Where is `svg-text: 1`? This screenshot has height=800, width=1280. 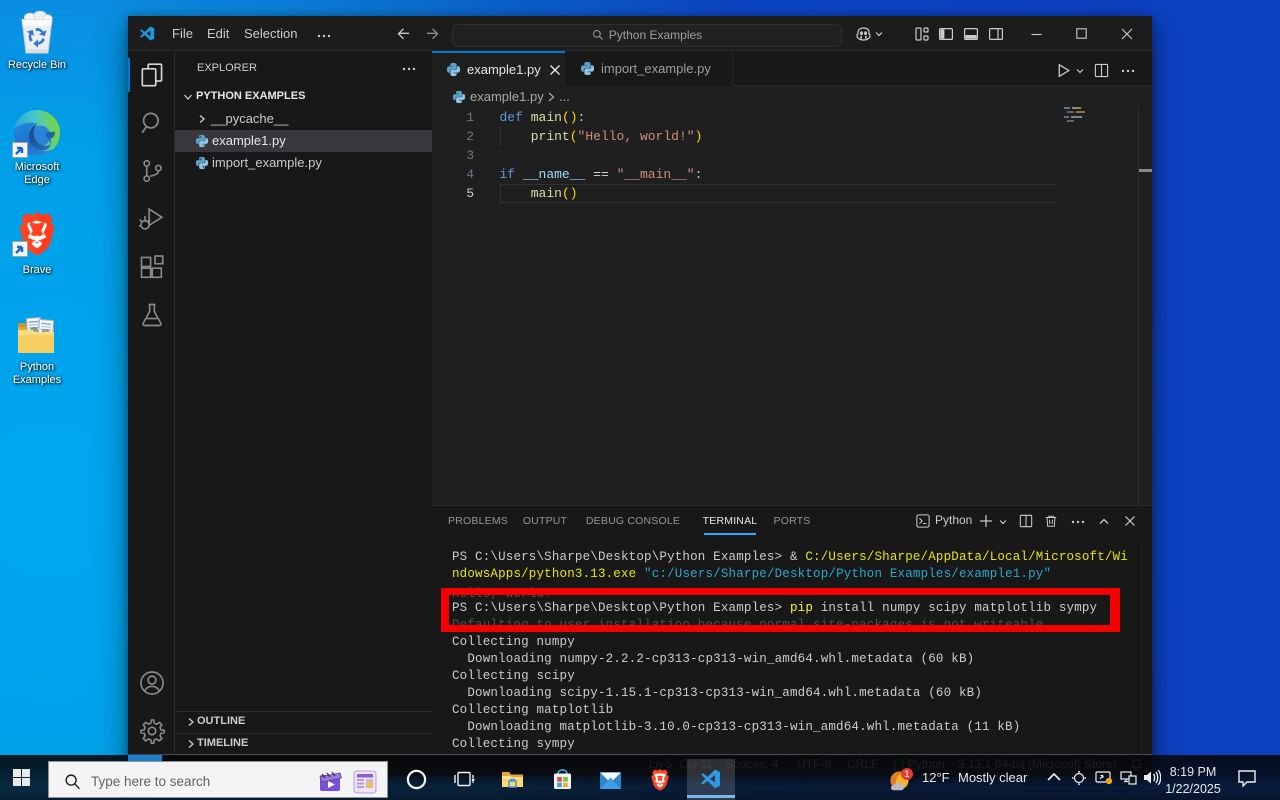
svg-text: 1 is located at coordinates (906, 774).